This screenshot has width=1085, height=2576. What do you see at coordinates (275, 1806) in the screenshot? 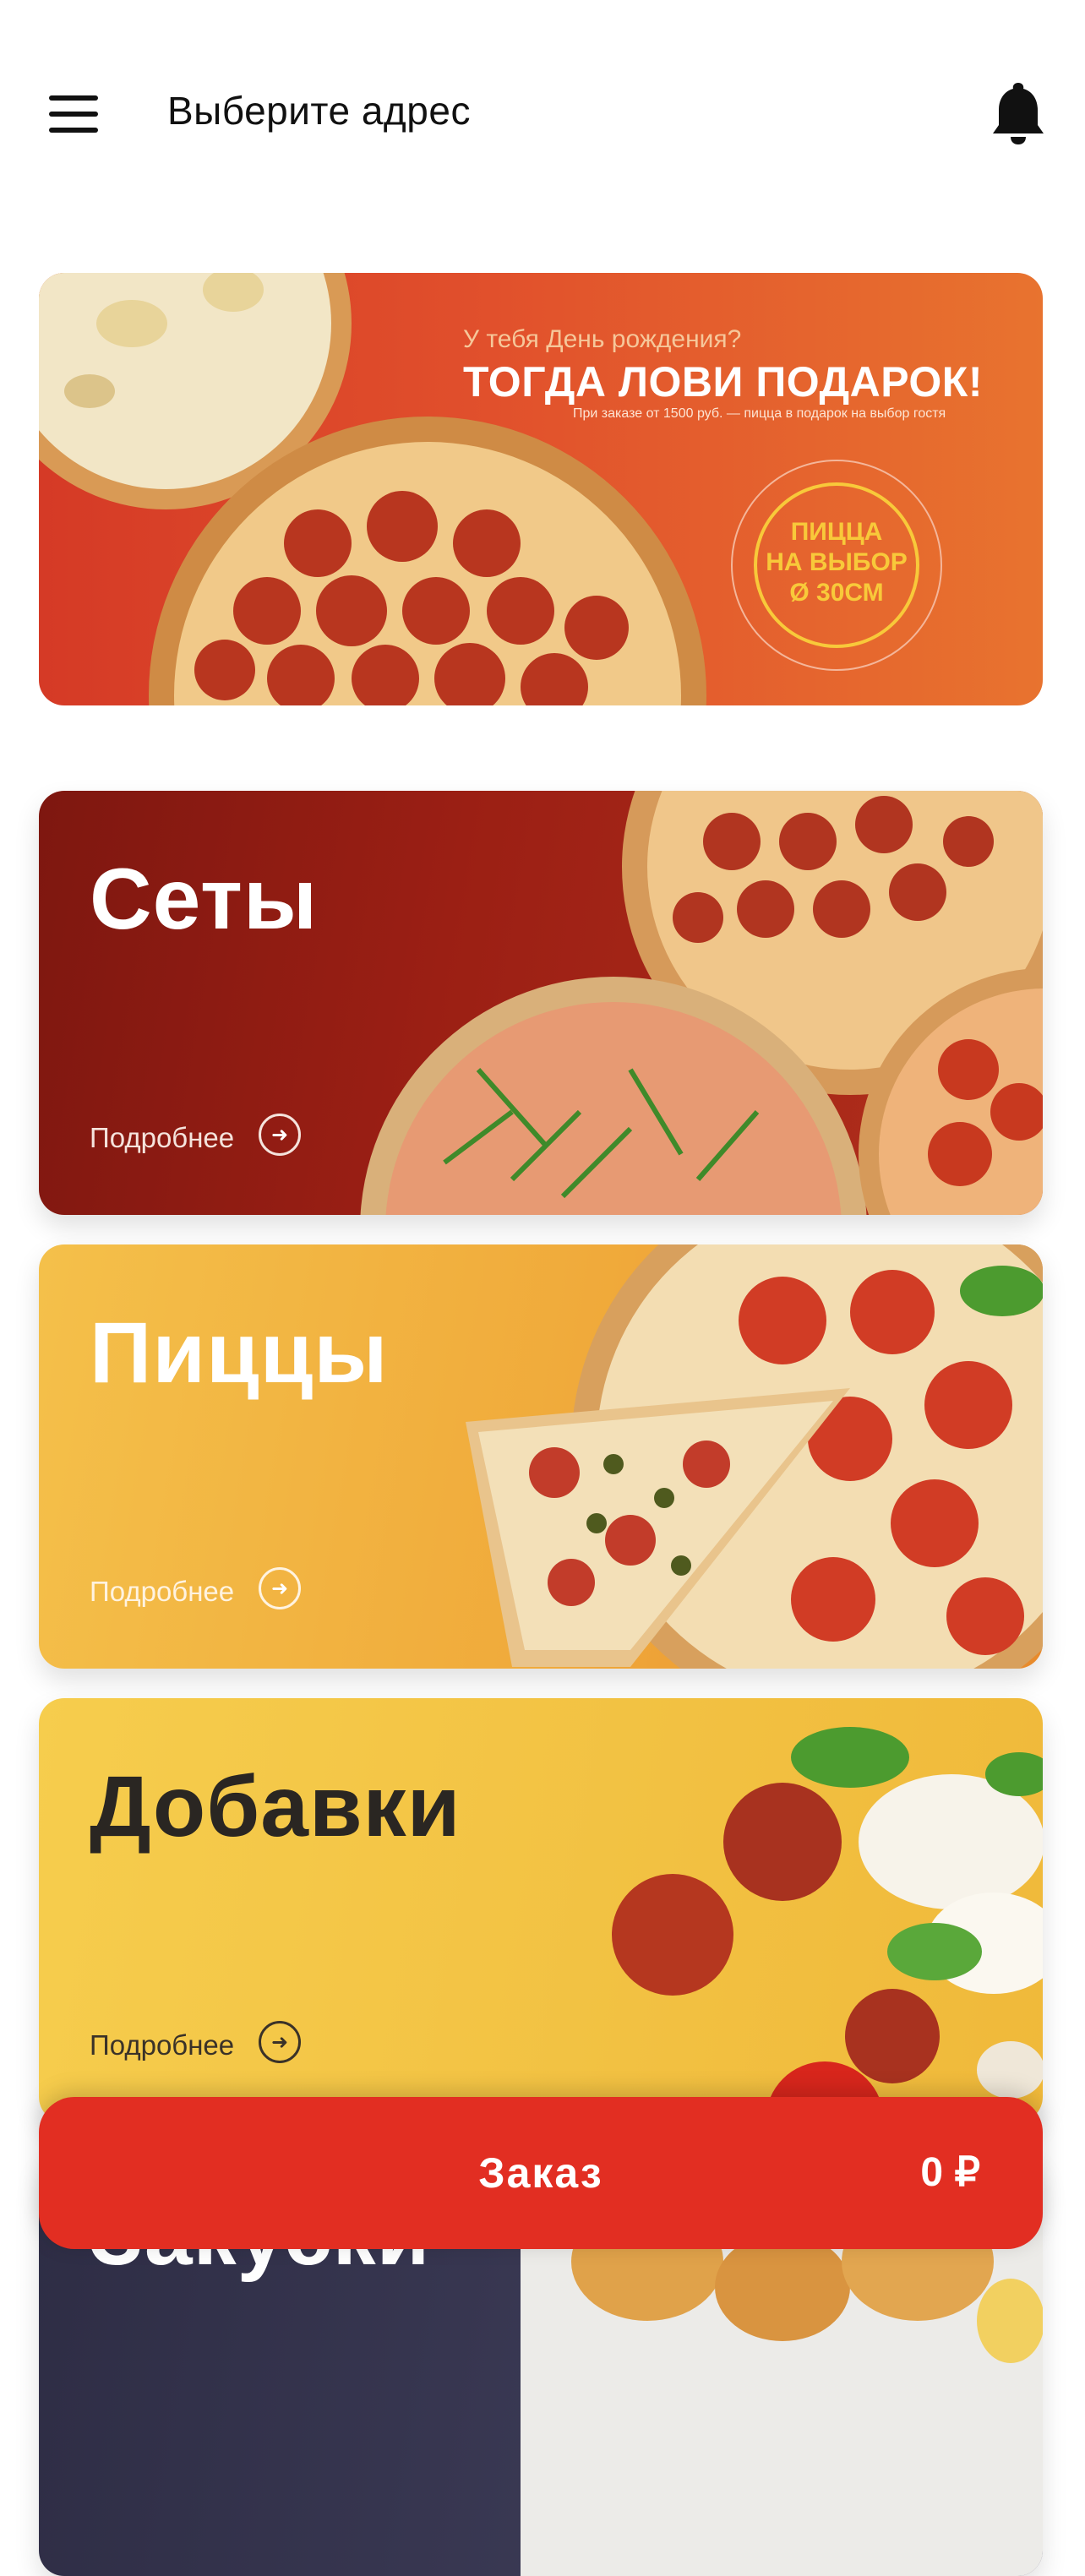
I see `category-title: Добавки` at bounding box center [275, 1806].